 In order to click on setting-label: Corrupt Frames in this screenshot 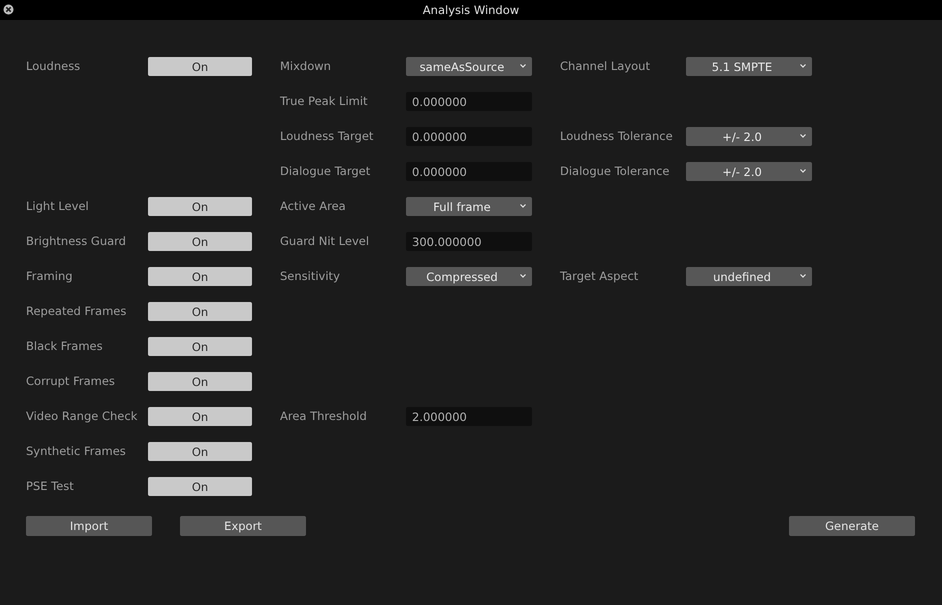, I will do `click(71, 381)`.